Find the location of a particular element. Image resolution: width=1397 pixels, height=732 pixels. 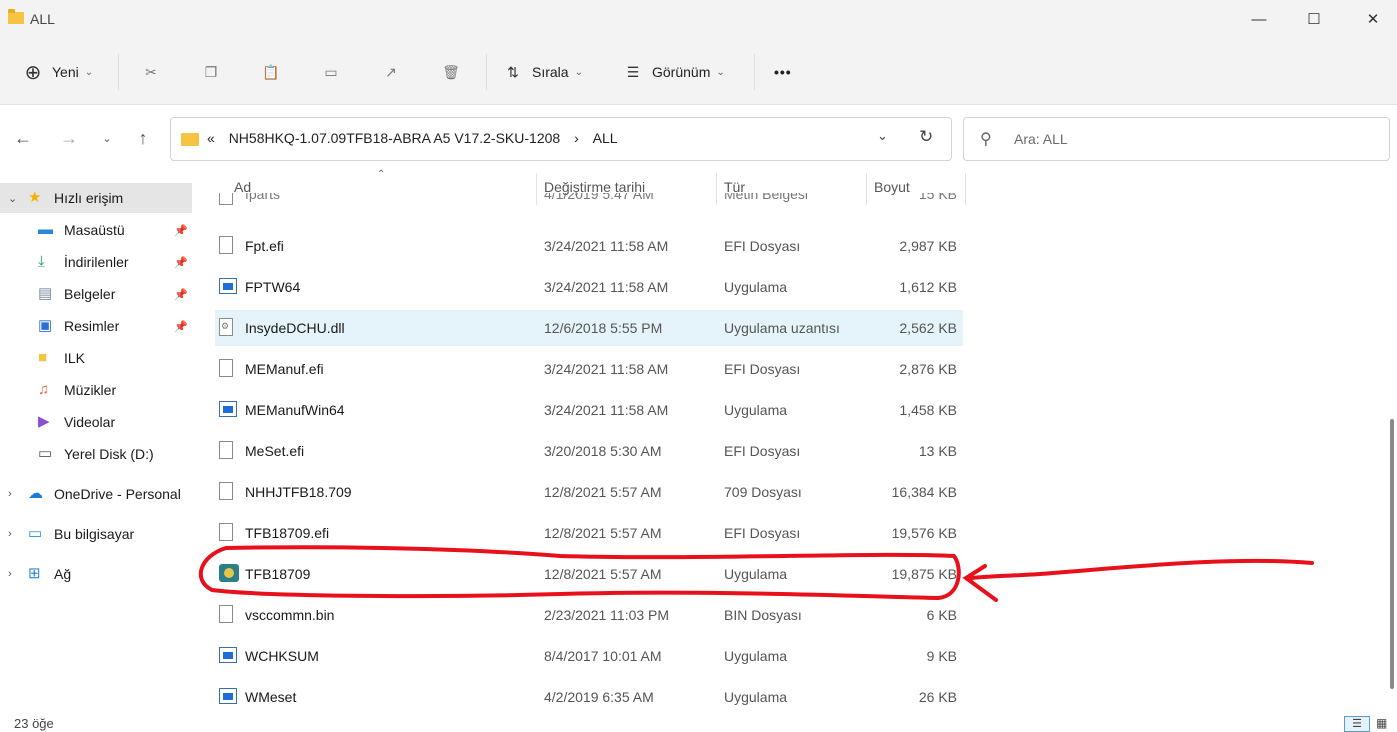

vertical-scrollbar is located at coordinates (1392, 441).